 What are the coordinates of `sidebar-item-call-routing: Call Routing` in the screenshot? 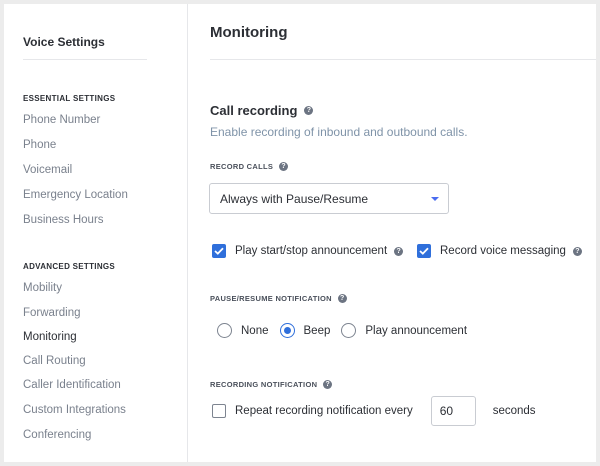 It's located at (54, 361).